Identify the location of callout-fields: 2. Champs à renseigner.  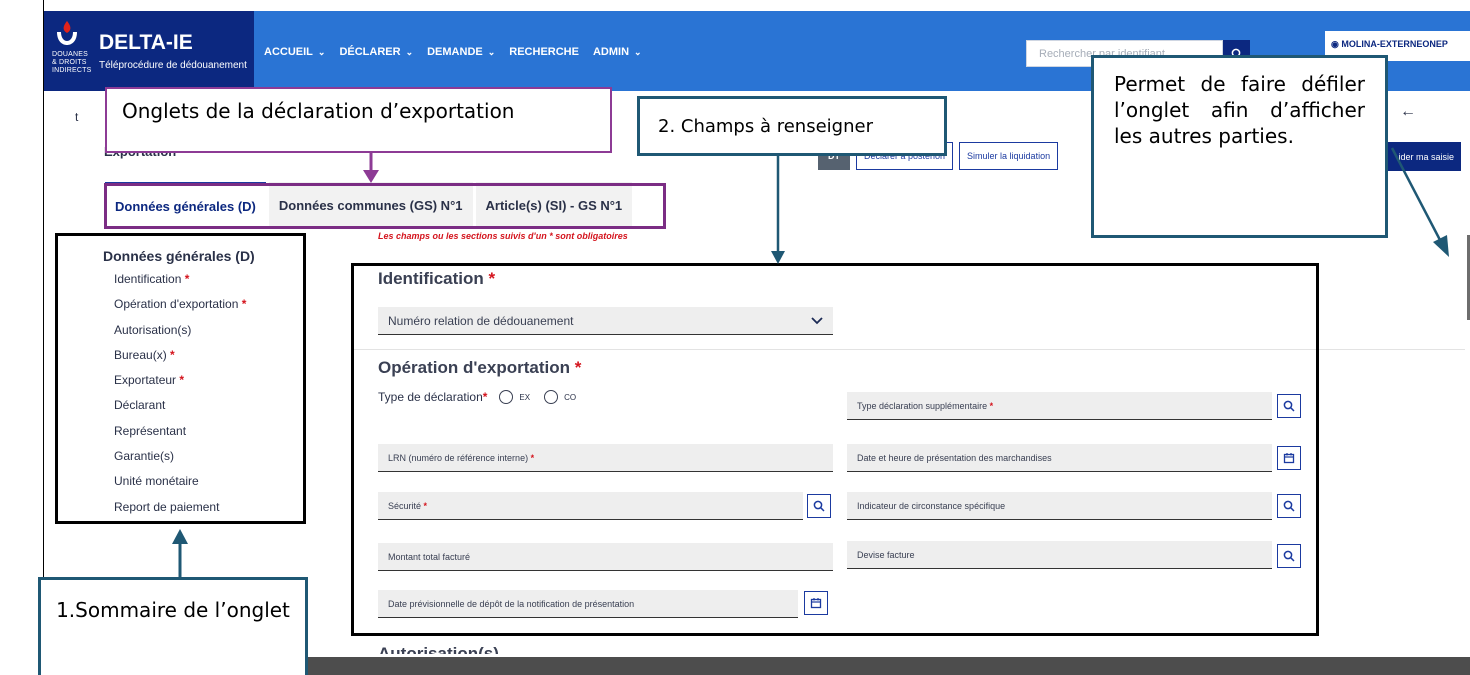
(792, 126).